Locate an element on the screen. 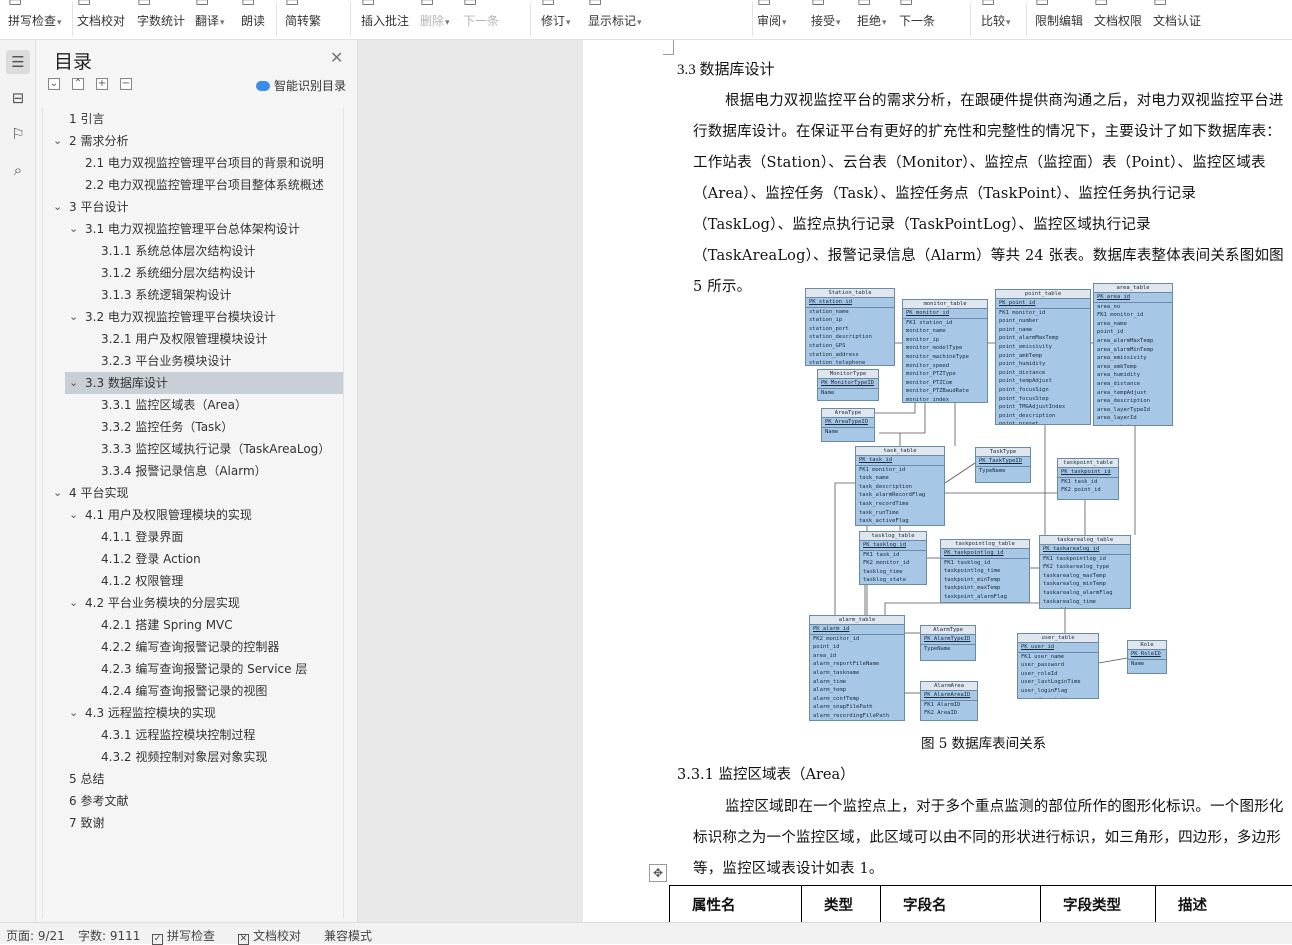 The image size is (1292, 945). entity-field: monitor_name is located at coordinates (945, 331).